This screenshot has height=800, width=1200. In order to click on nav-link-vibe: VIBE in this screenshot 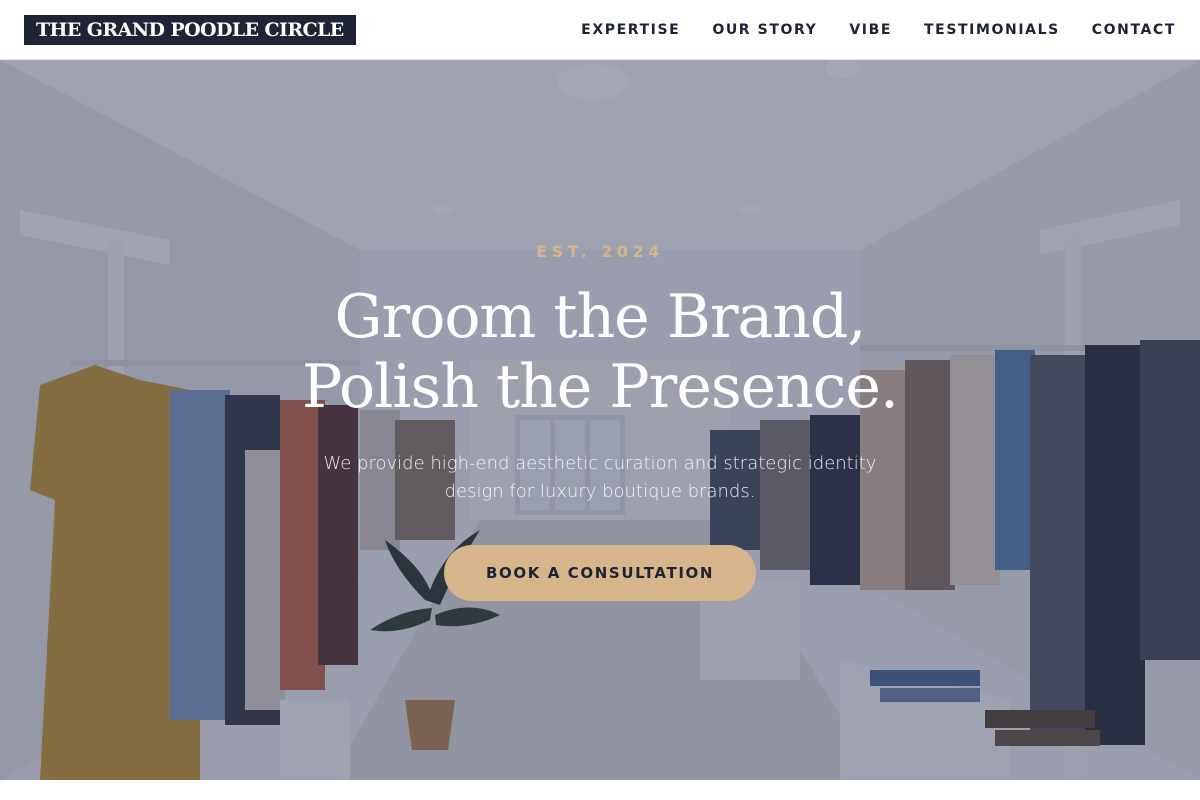, I will do `click(870, 30)`.